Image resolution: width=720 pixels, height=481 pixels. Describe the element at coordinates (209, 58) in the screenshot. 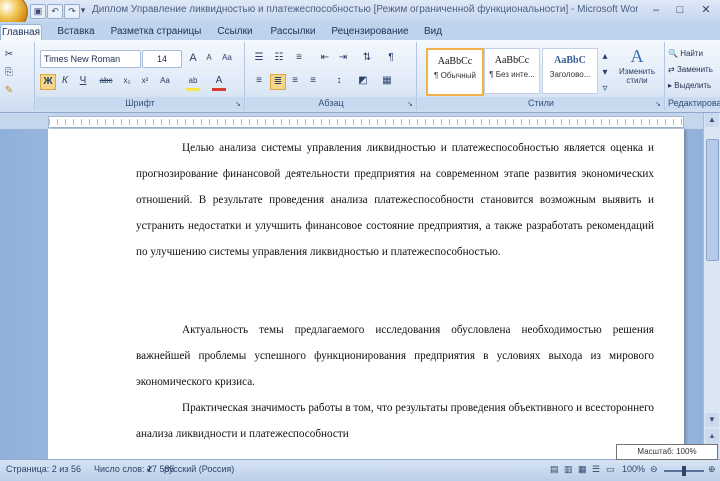

I see `shrink-font-icon: A` at that location.